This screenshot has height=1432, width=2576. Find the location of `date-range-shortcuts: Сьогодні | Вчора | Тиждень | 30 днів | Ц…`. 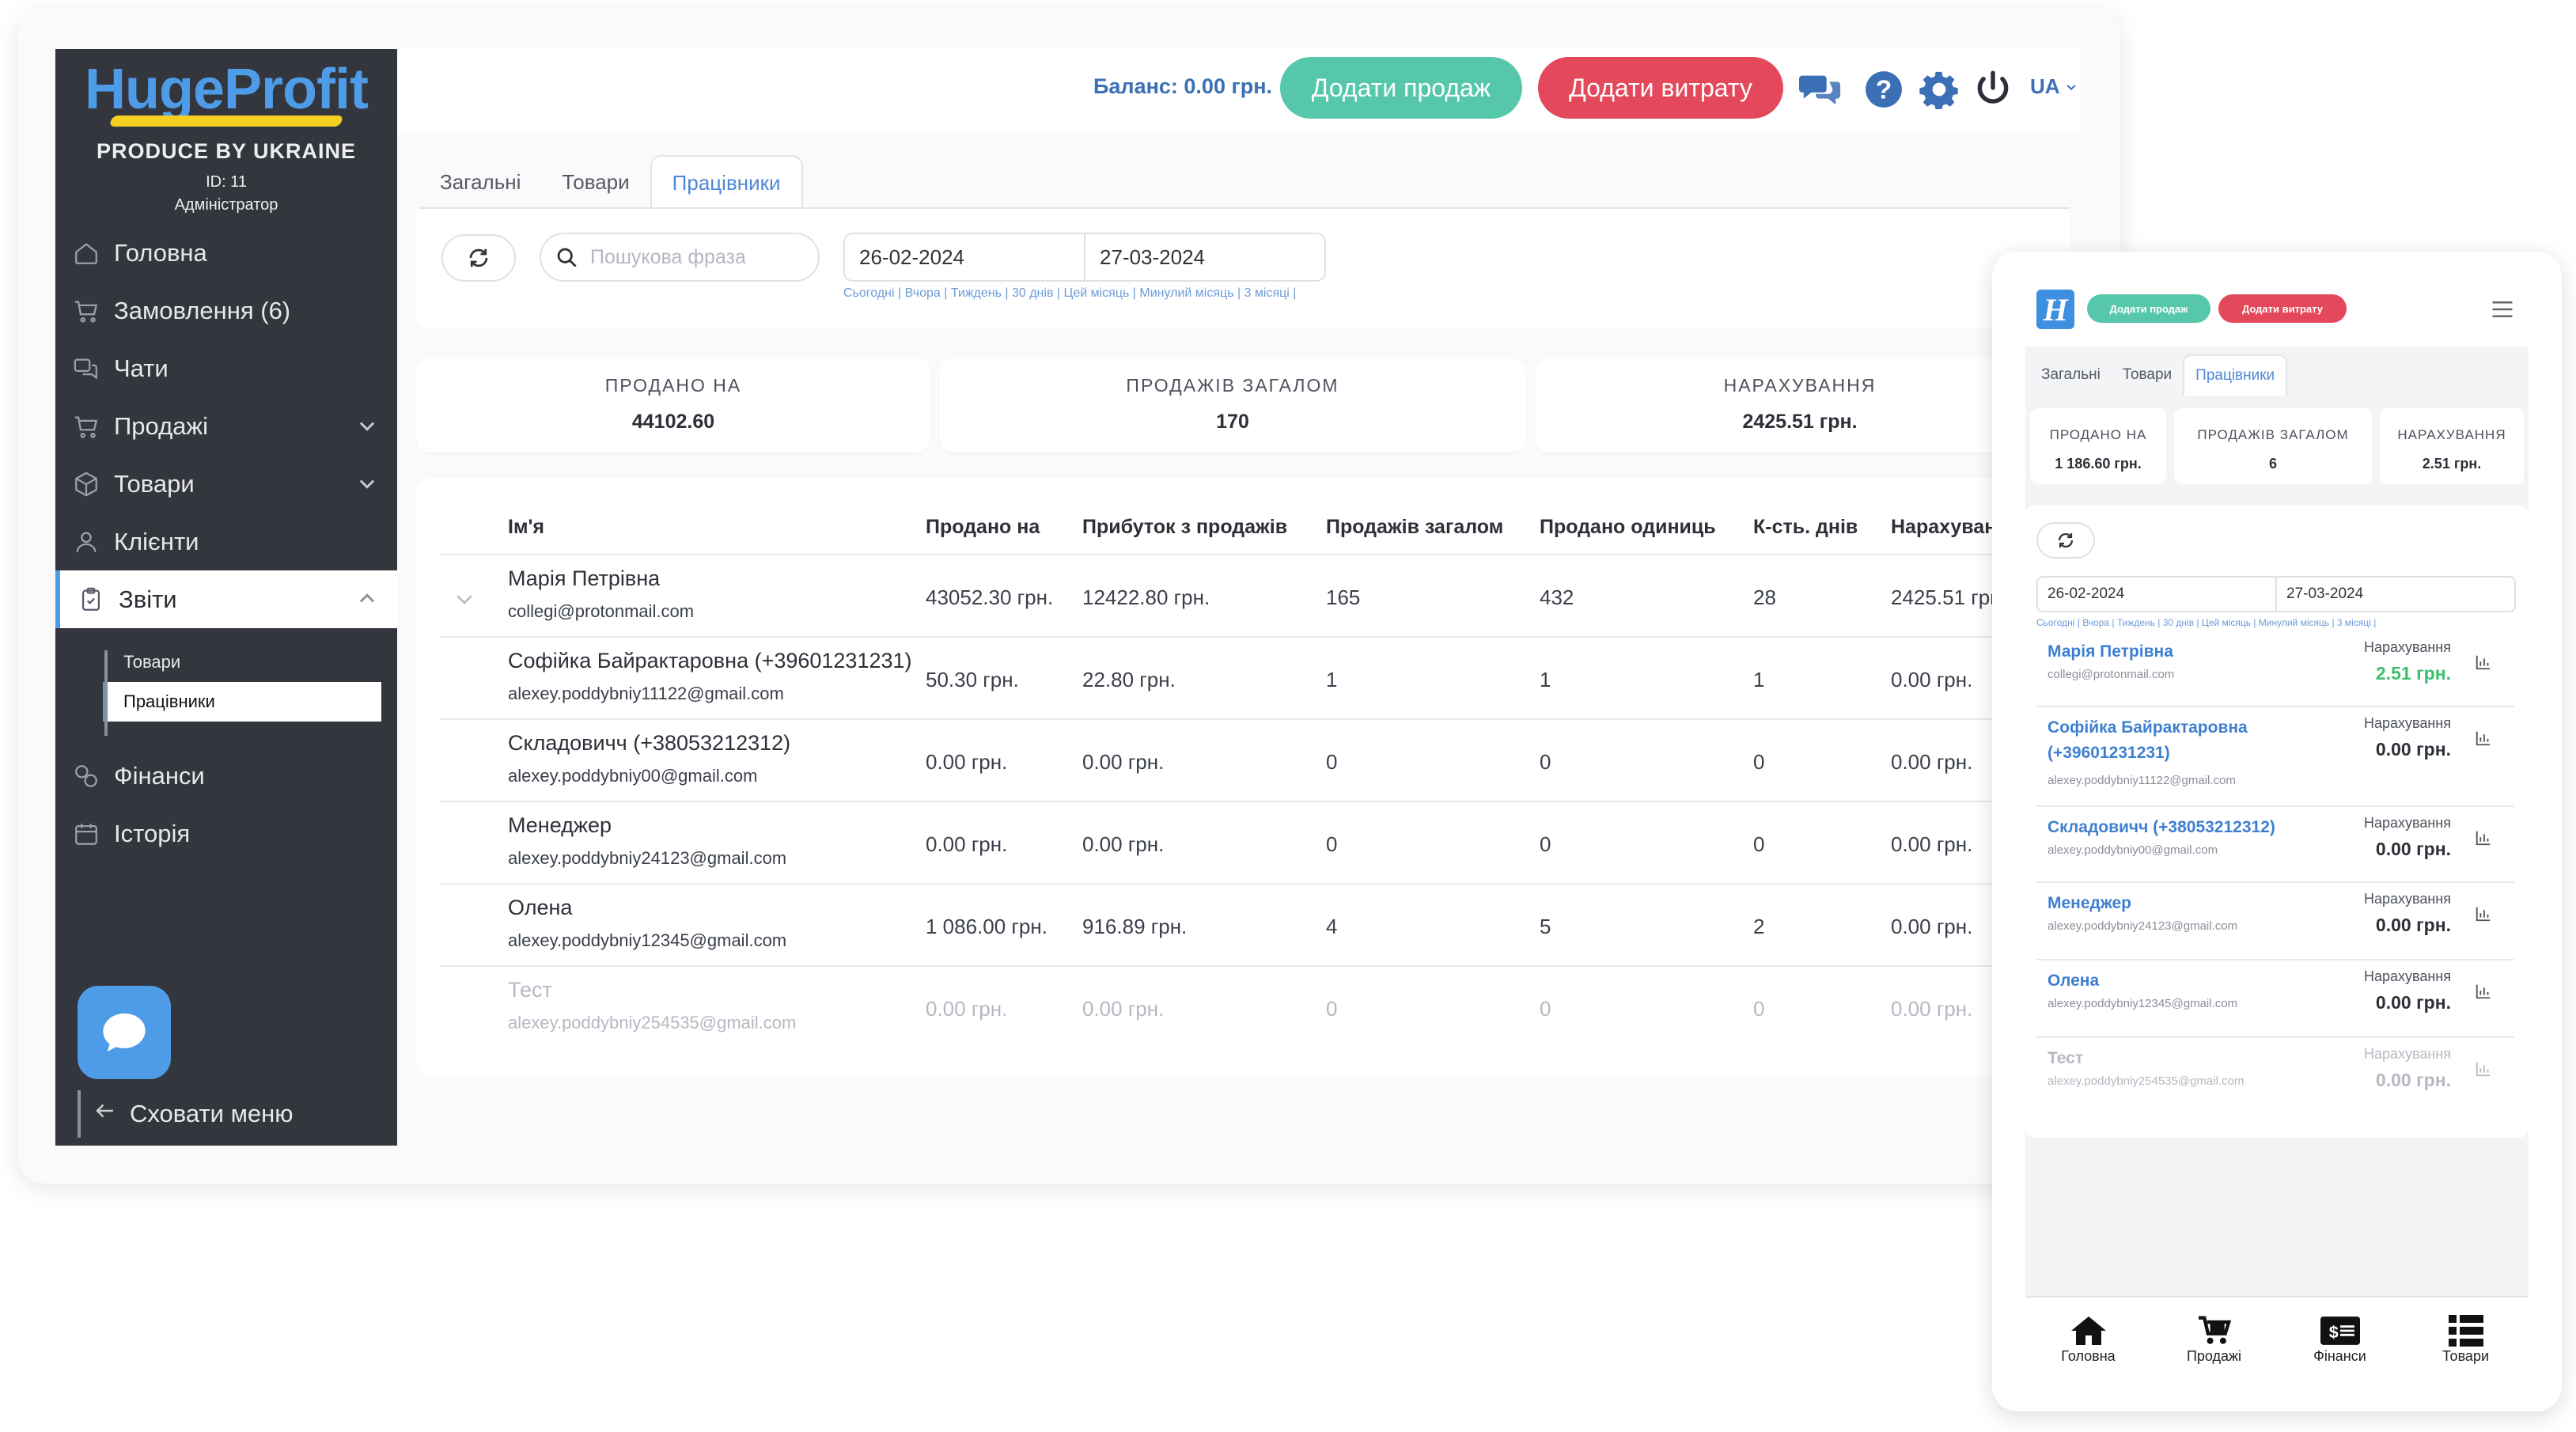

date-range-shortcuts: Сьогодні | Вчора | Тиждень | 30 днів | Ц… is located at coordinates (1069, 293).